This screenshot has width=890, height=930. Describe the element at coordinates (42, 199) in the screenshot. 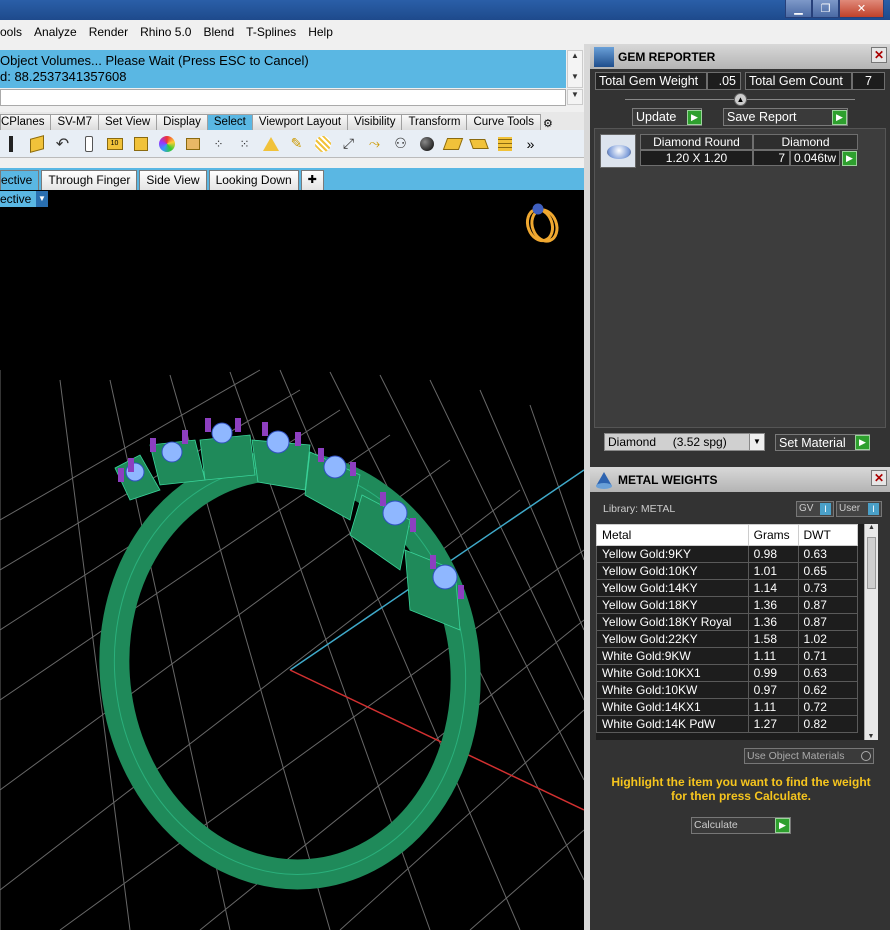

I see `viewport-menu-icon: ▼` at that location.